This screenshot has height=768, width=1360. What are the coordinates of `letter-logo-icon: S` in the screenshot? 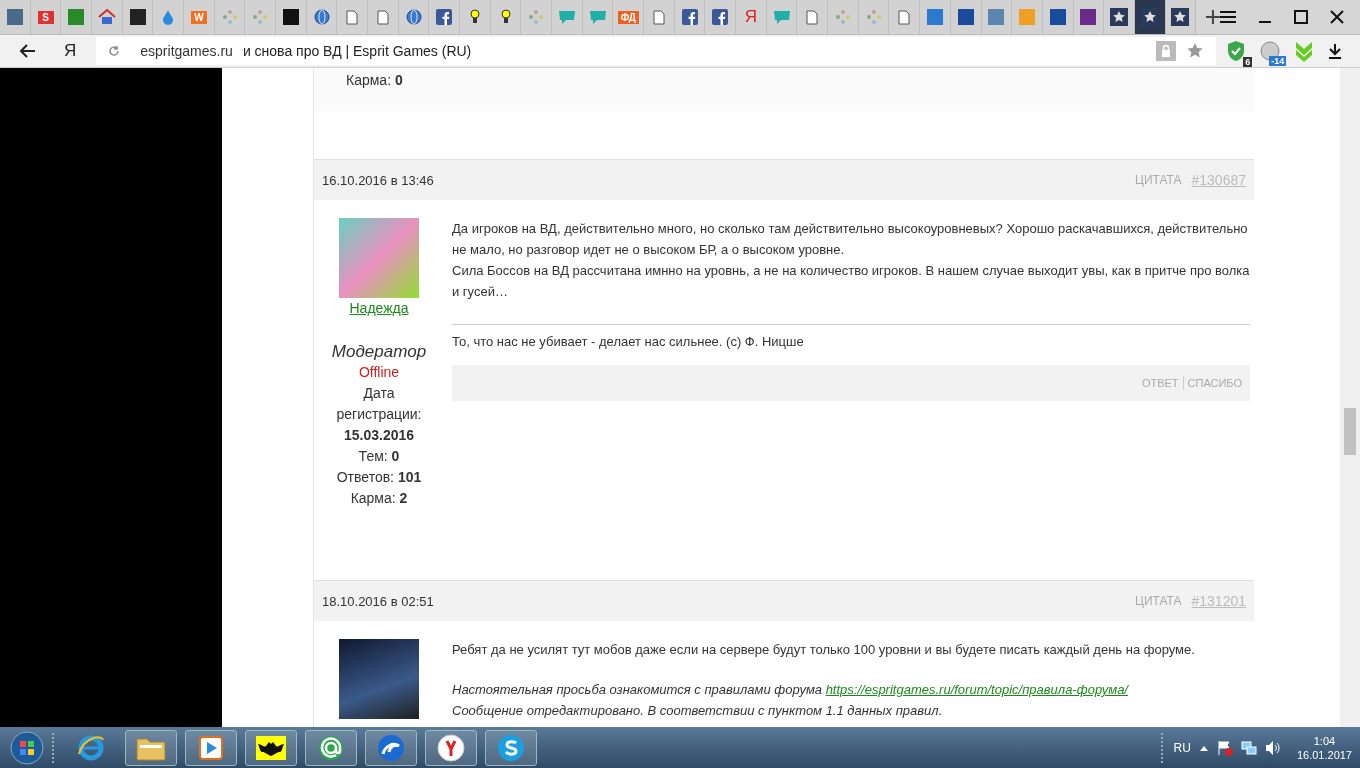 It's located at (45, 17).